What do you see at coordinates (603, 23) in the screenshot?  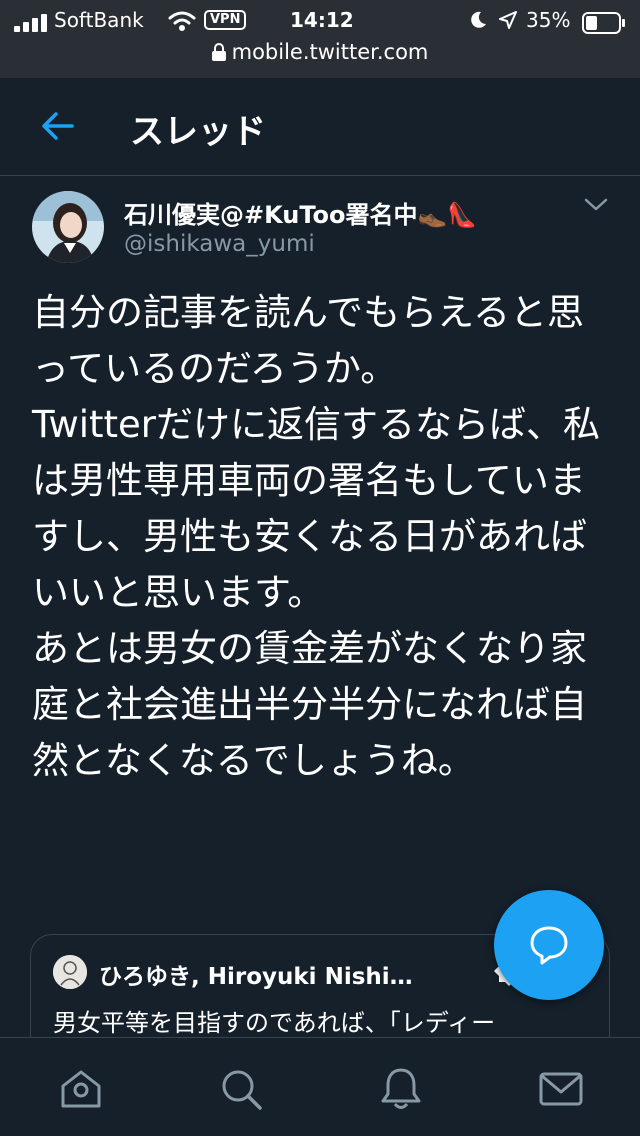 I see `battery-icon` at bounding box center [603, 23].